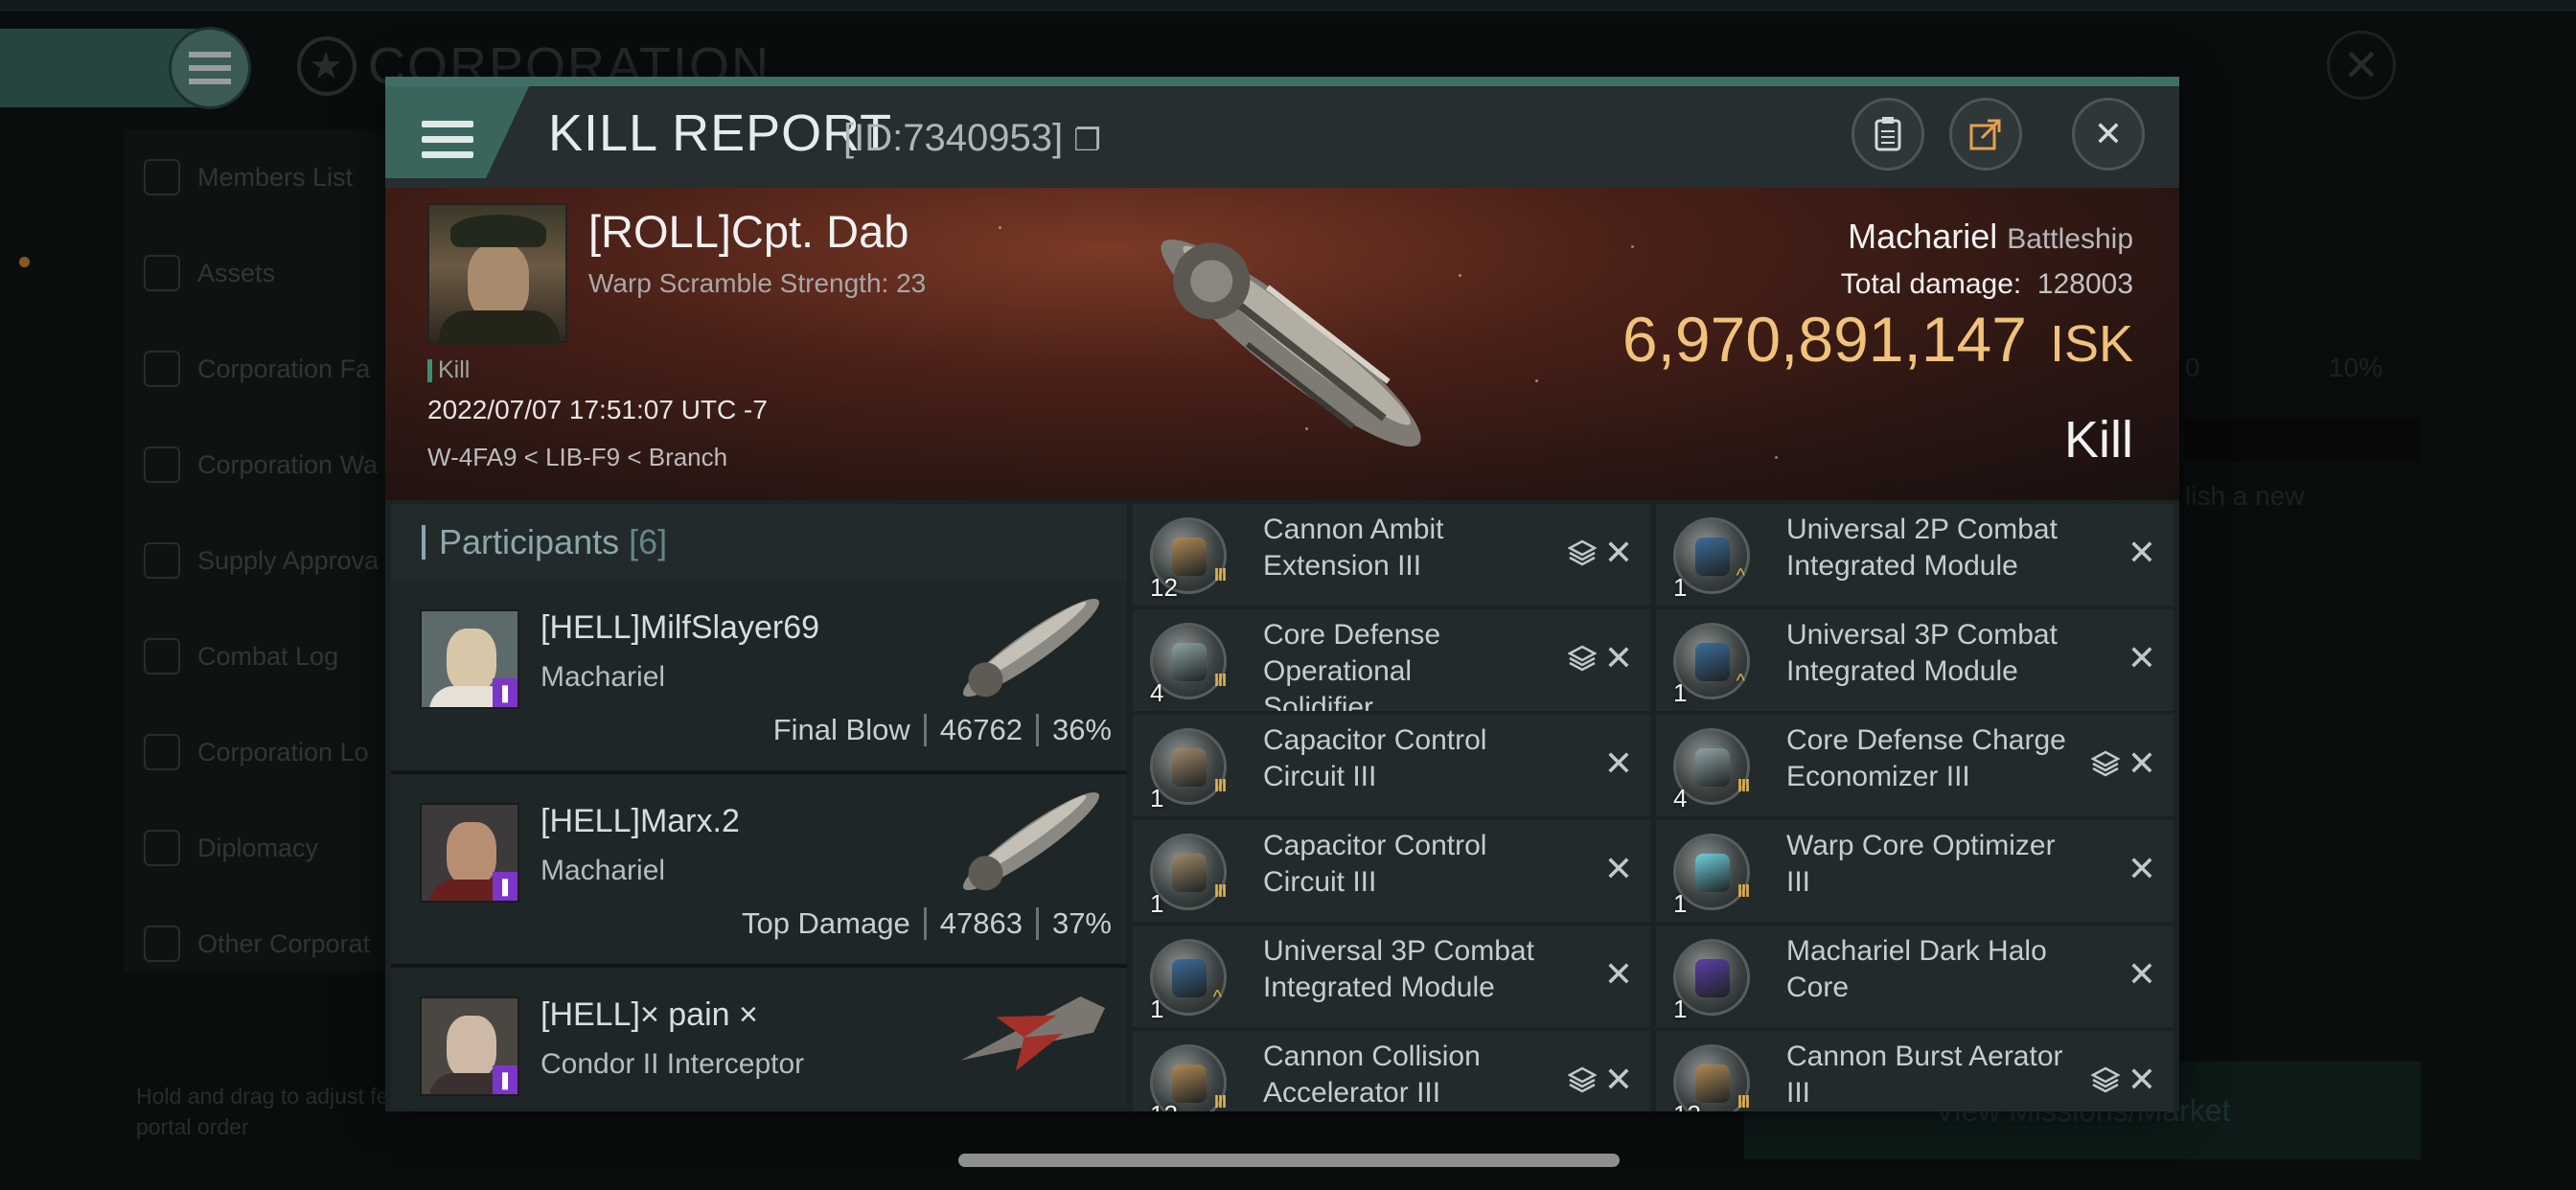 The height and width of the screenshot is (1190, 2576). I want to click on warp-scramble-strength: Warp Scramble Strength: 23, so click(757, 283).